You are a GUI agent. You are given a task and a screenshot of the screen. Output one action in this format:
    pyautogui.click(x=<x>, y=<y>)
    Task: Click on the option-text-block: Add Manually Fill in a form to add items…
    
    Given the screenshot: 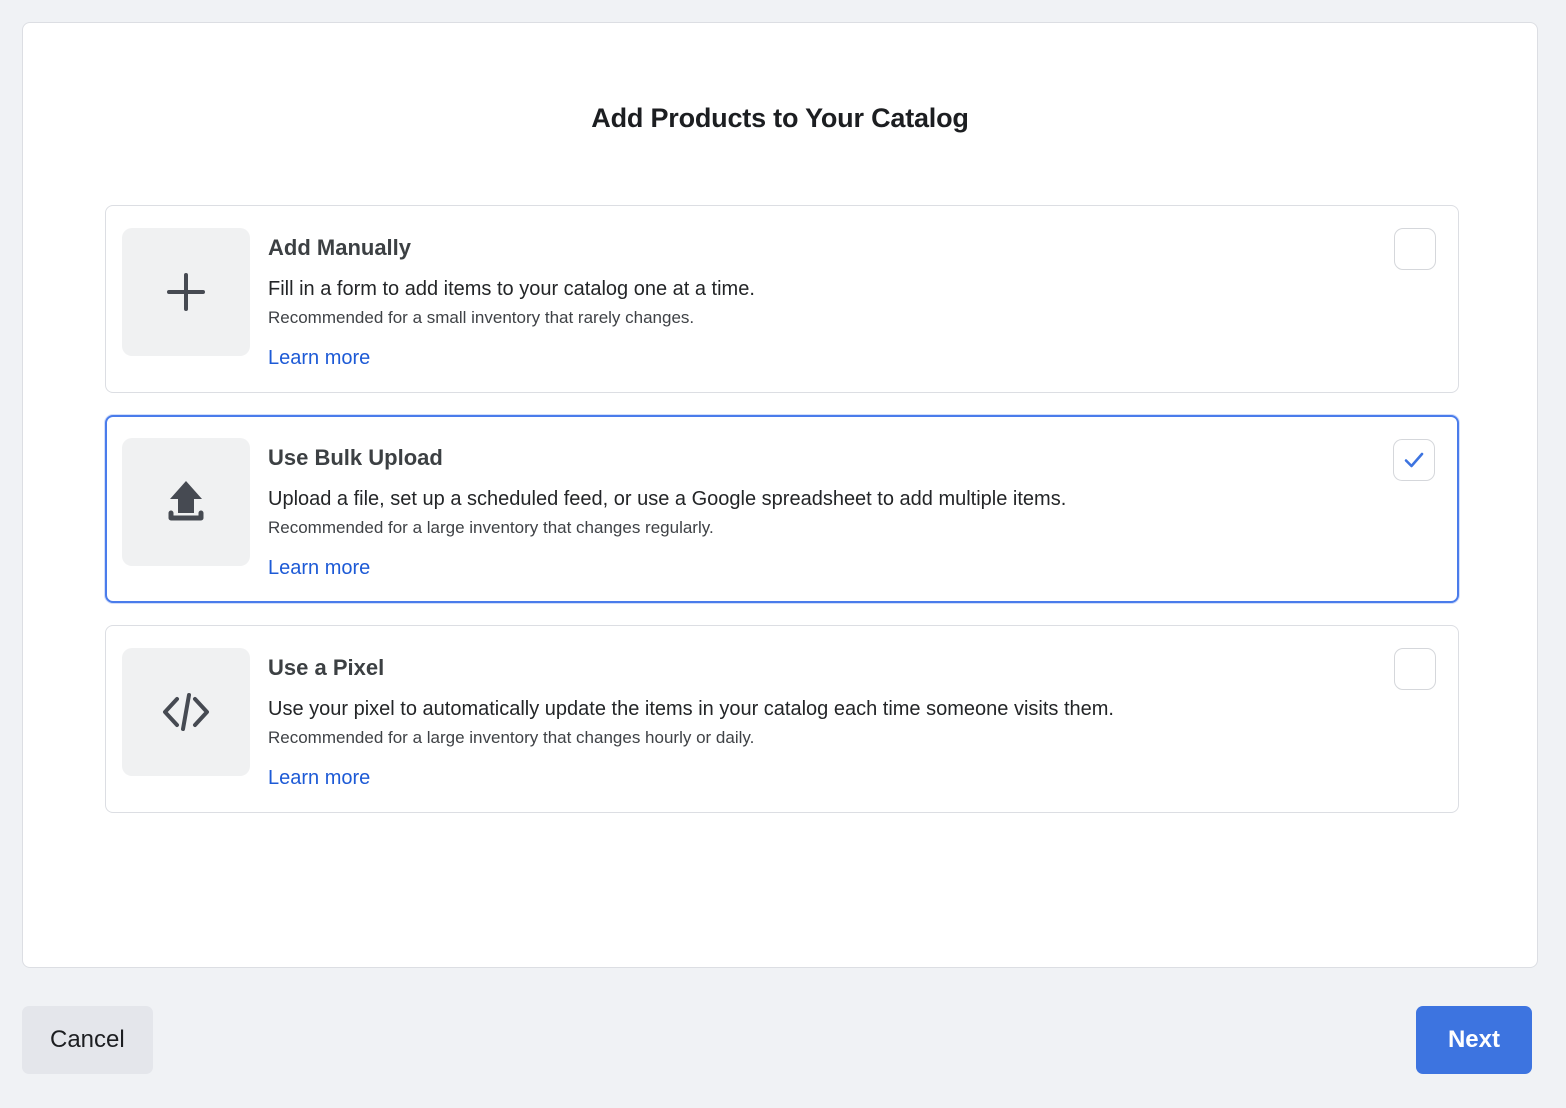 What is the action you would take?
    pyautogui.click(x=843, y=299)
    